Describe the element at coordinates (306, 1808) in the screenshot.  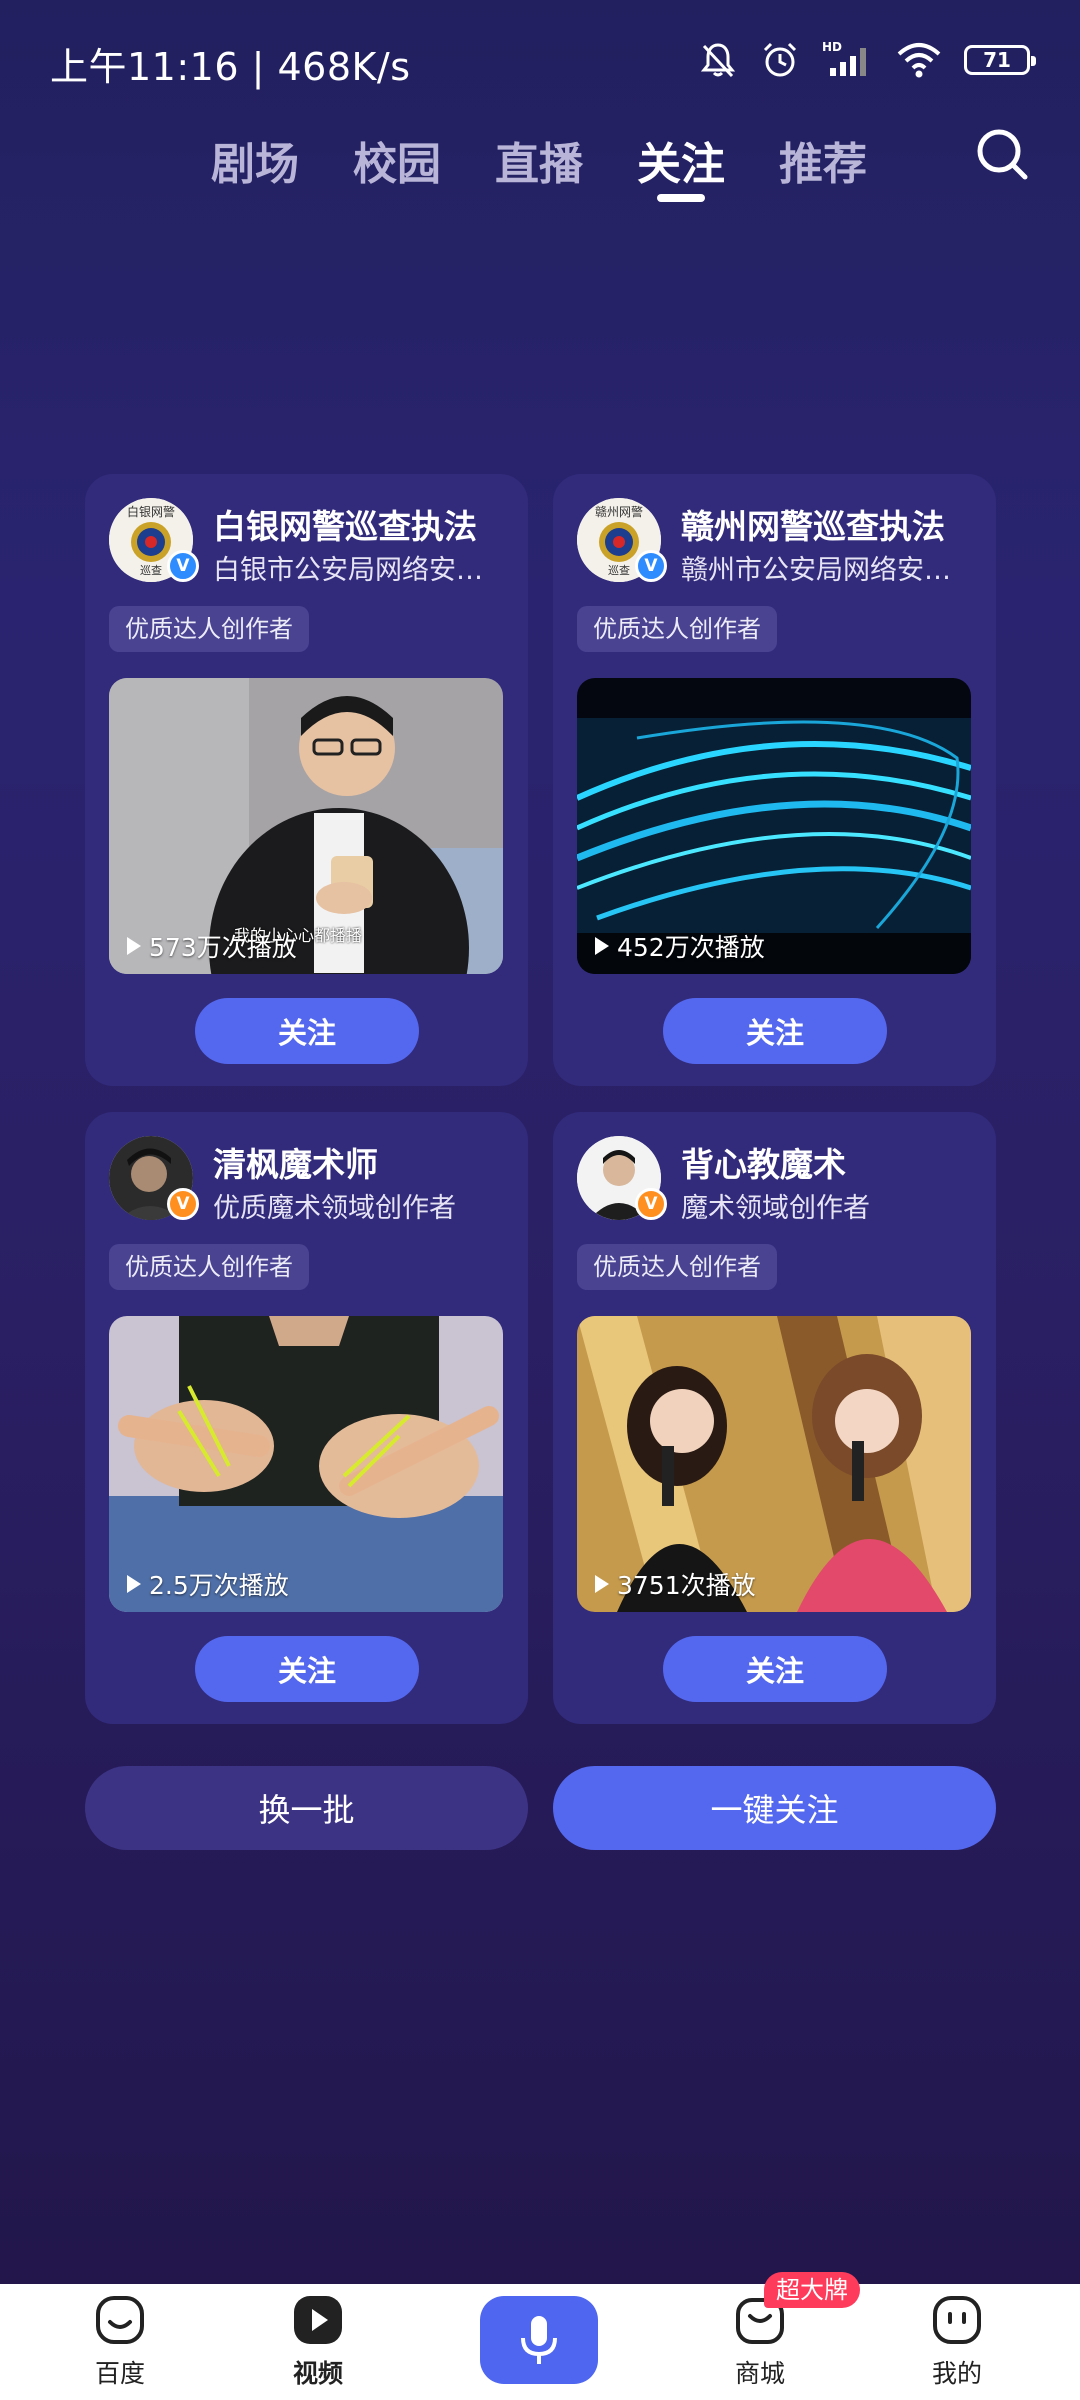
I see `refresh-batch-button: 换一批` at that location.